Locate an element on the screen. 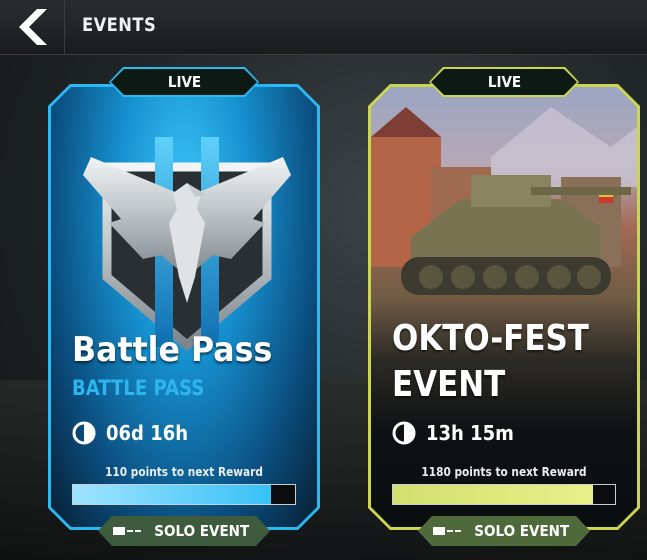 The height and width of the screenshot is (560, 647). page-title: EVENTS is located at coordinates (119, 25).